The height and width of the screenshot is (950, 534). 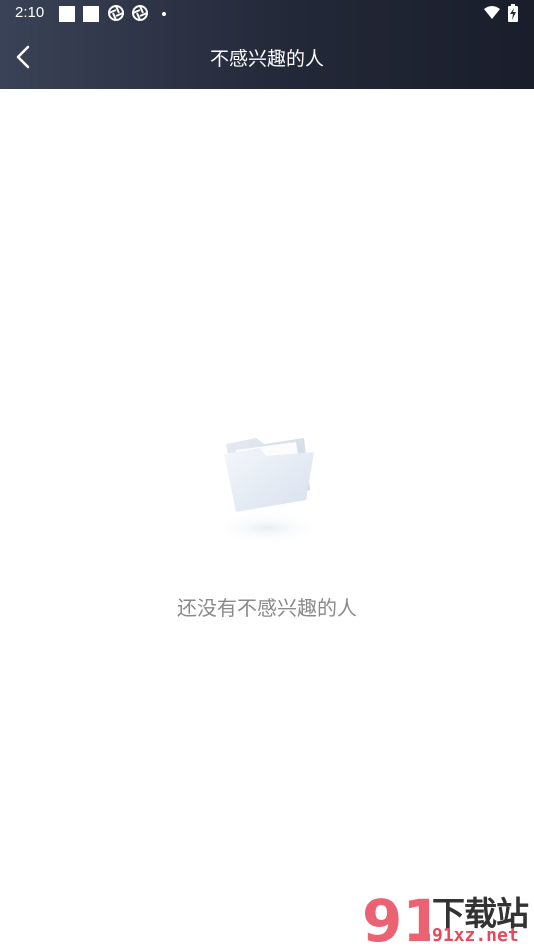 I want to click on status-time: 2:10, so click(x=30, y=12).